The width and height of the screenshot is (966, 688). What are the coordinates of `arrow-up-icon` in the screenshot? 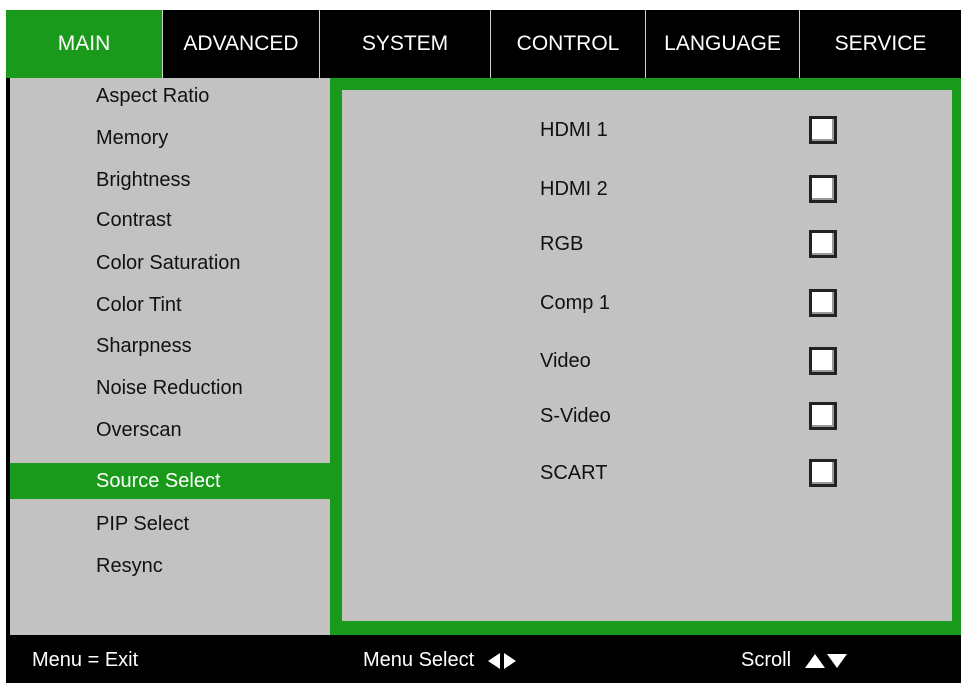 It's located at (815, 660).